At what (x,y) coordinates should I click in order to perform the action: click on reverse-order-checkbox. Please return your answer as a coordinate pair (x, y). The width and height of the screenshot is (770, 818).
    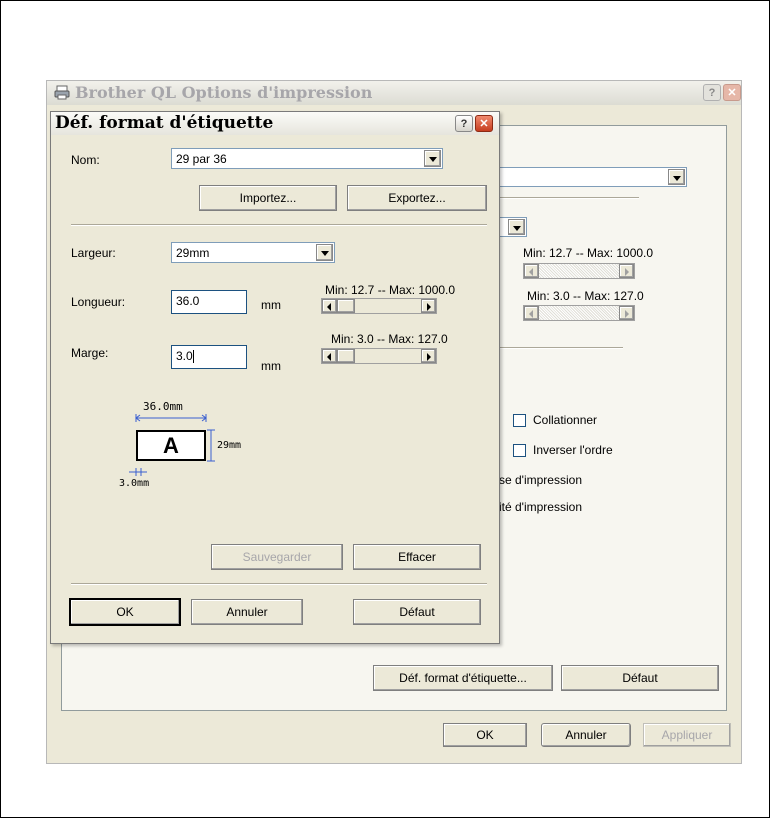
    Looking at the image, I should click on (519, 450).